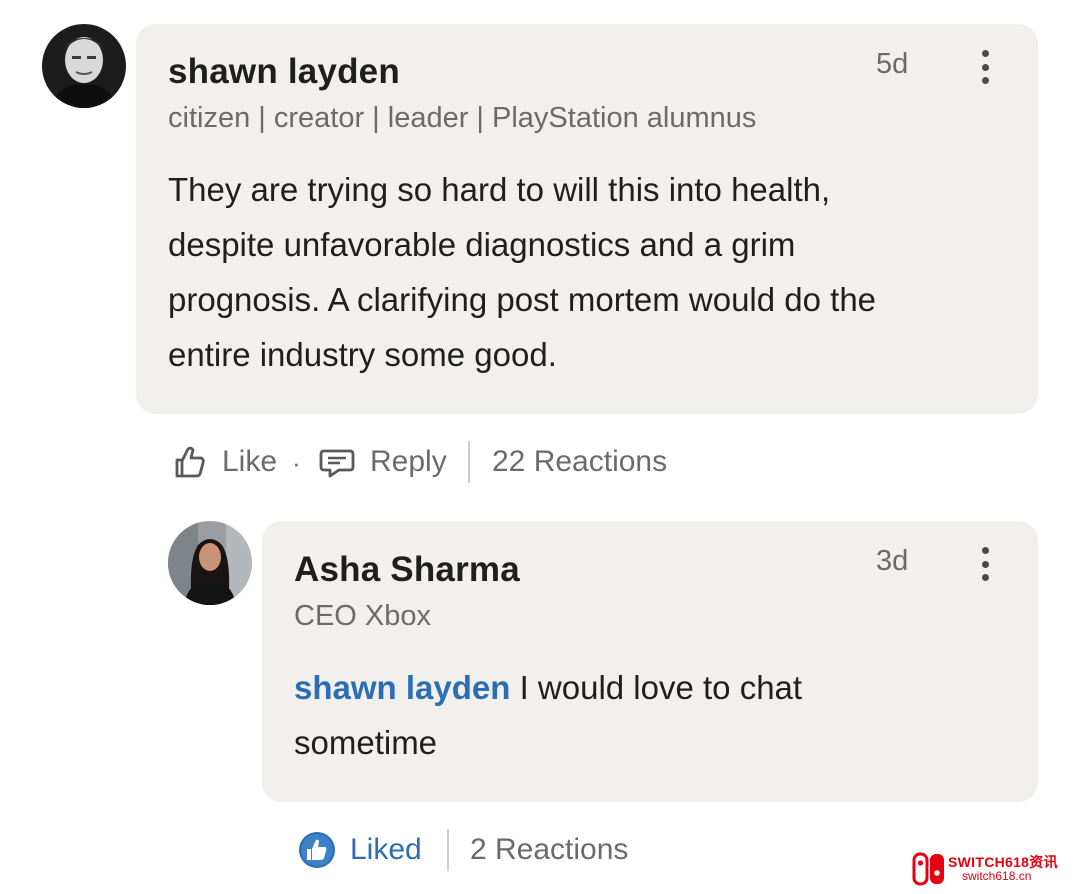  I want to click on thumbs-up-filled-icon, so click(317, 850).